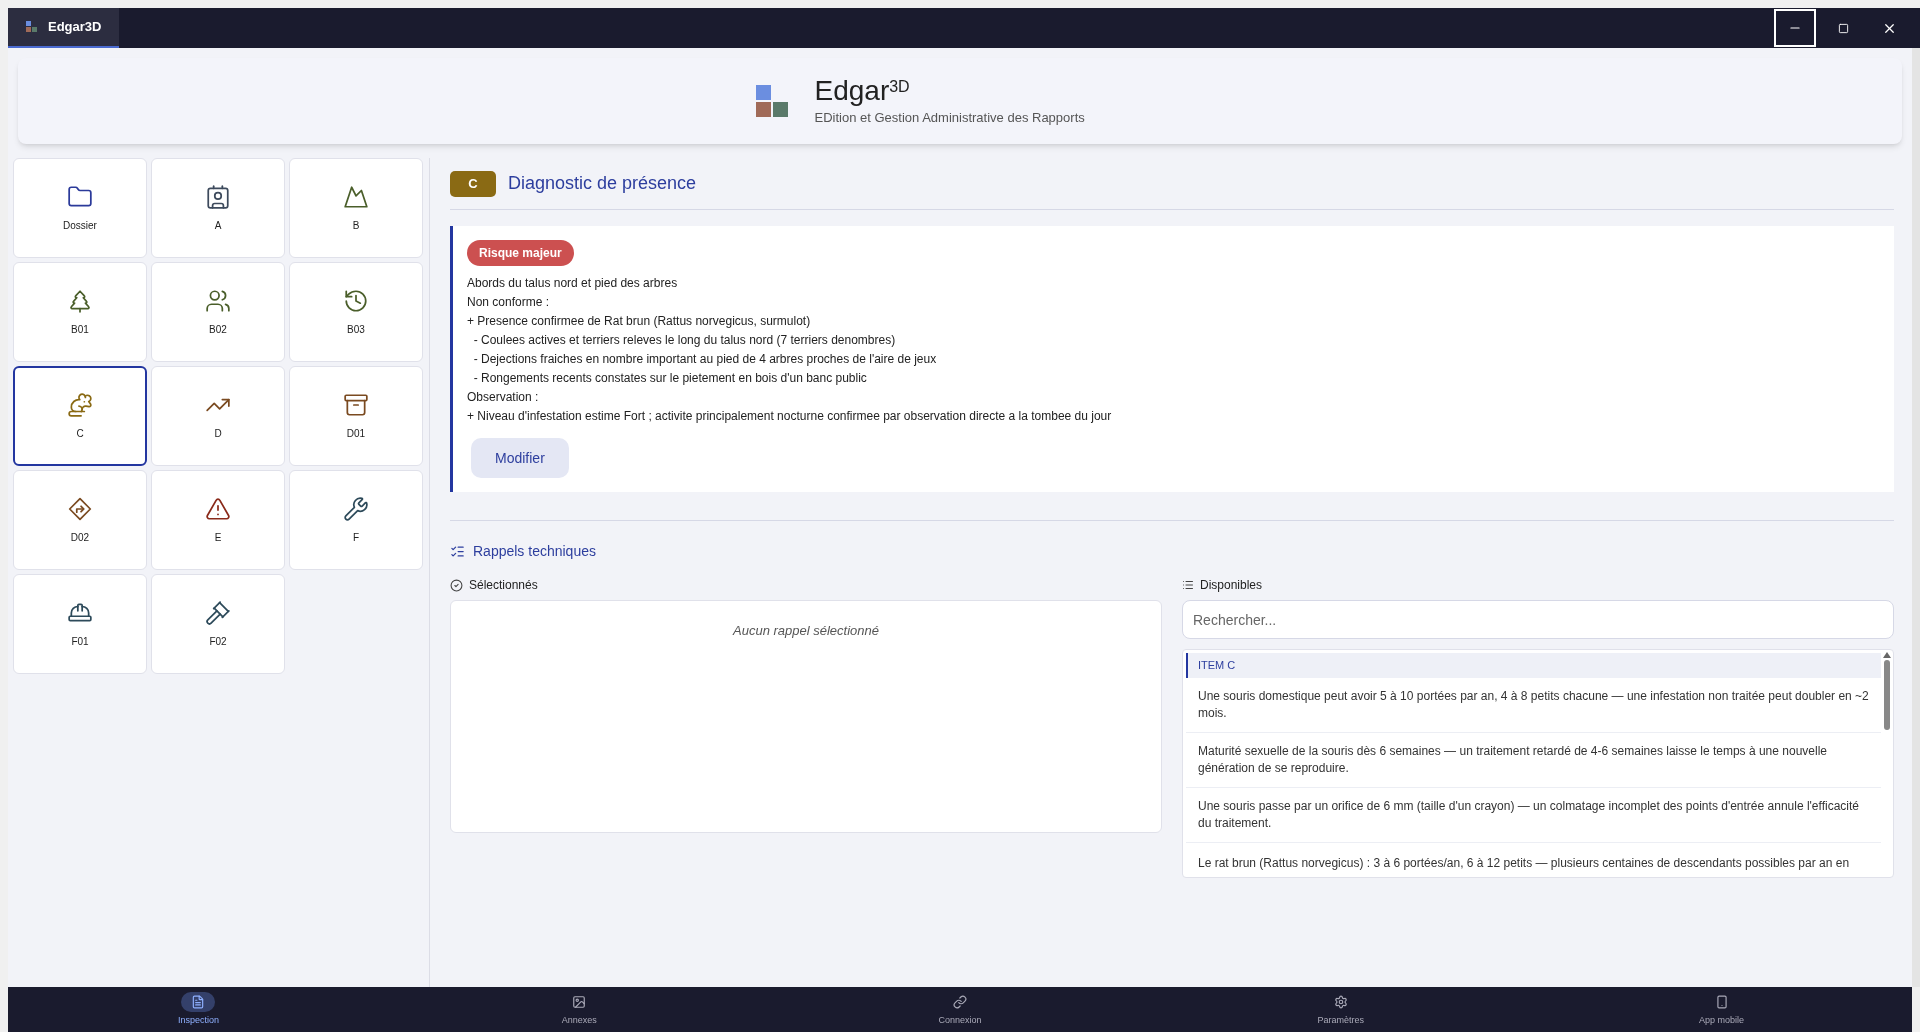 The width and height of the screenshot is (1920, 1032). Describe the element at coordinates (356, 312) in the screenshot. I see `section-tile: B03` at that location.